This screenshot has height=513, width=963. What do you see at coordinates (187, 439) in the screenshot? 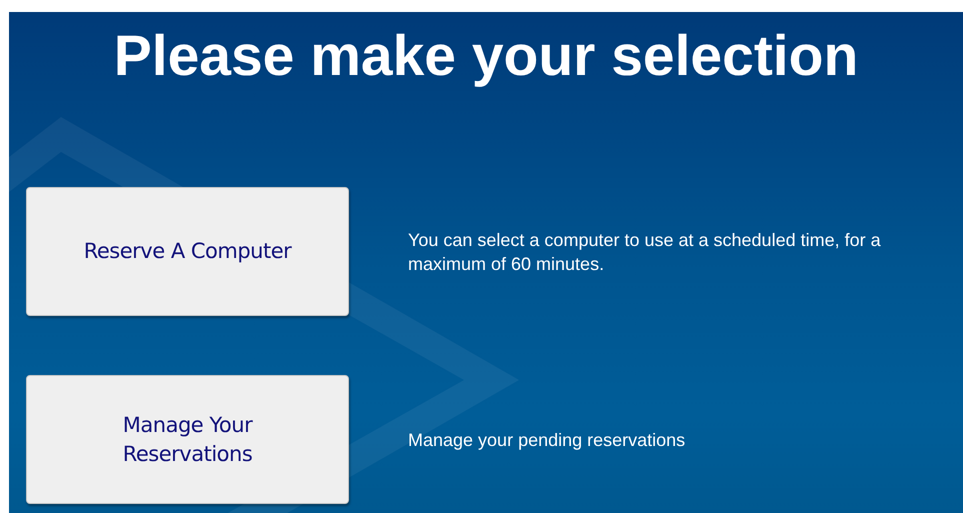
I see `option-button: Manage Your Reservations` at bounding box center [187, 439].